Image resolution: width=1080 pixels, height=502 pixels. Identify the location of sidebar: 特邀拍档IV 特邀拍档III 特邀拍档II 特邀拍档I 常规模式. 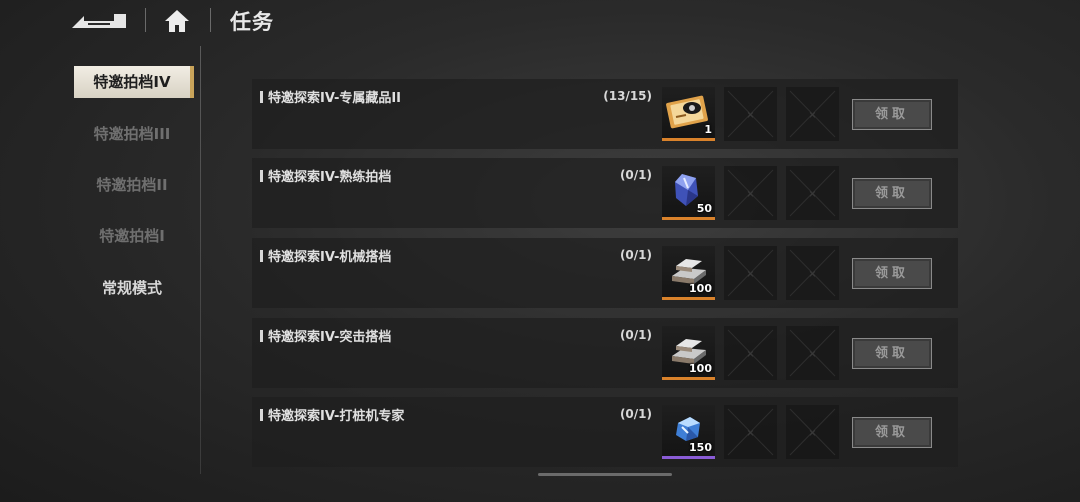
(135, 268).